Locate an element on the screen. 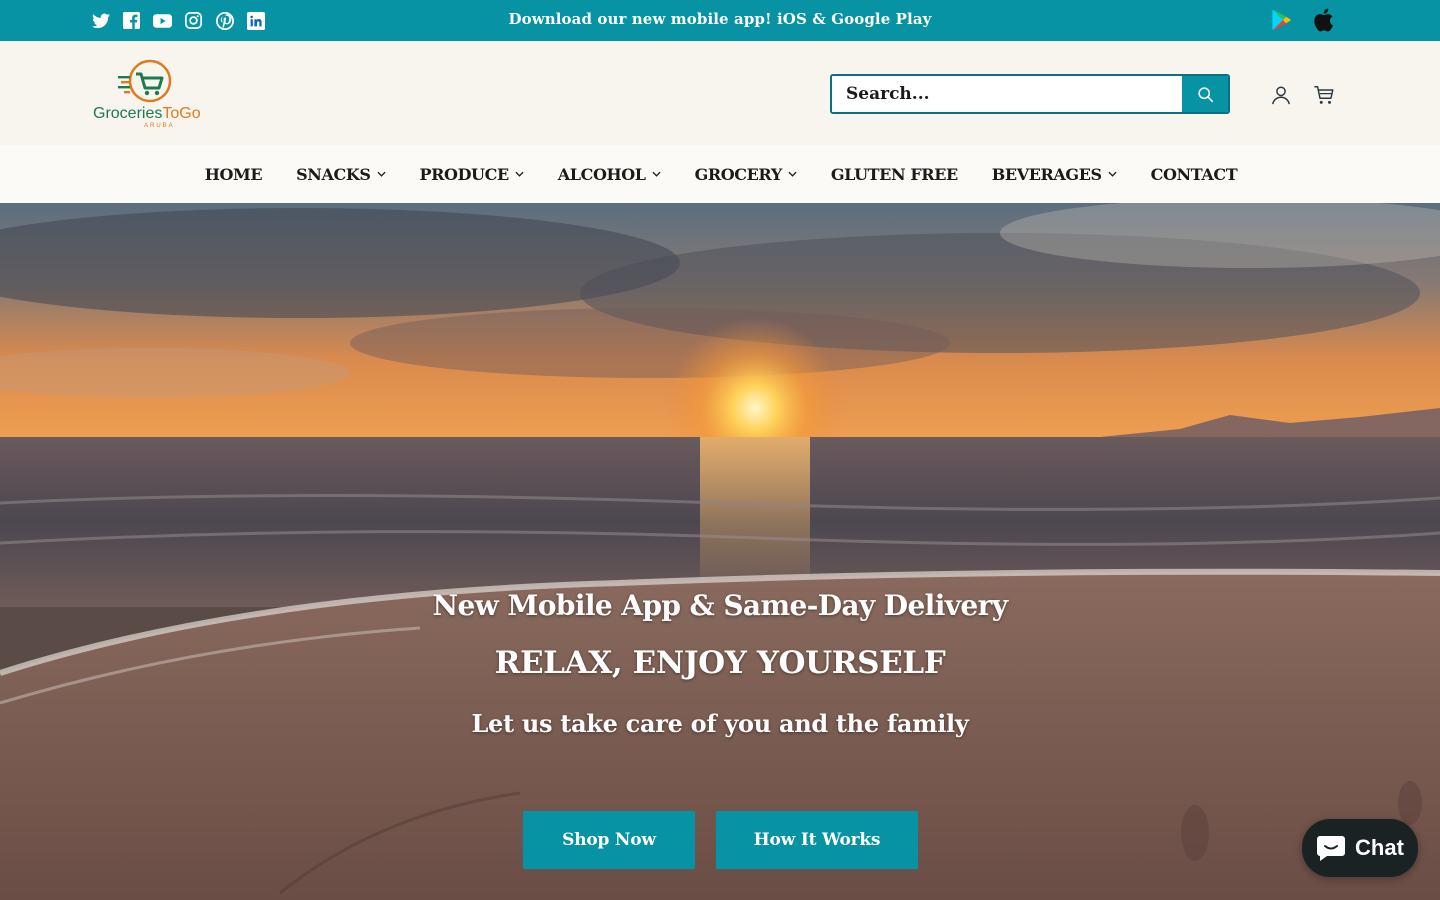 The height and width of the screenshot is (900, 1440). nav-label: GLUTEN FREE is located at coordinates (894, 174).